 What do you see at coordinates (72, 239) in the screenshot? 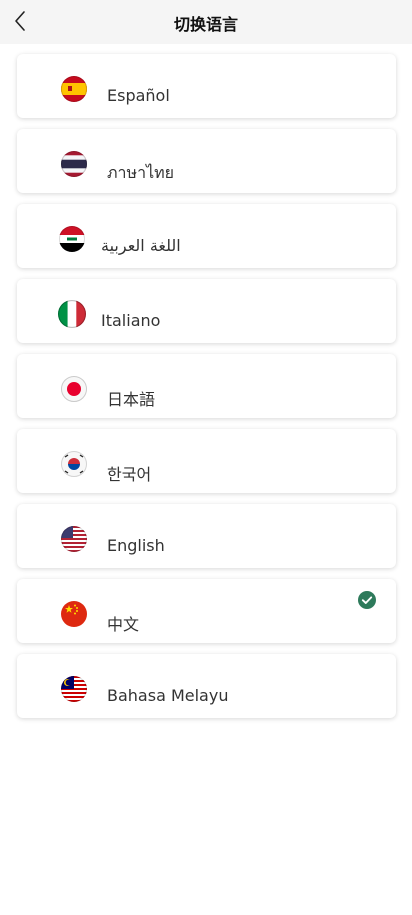
I see `iraq-flag-icon` at bounding box center [72, 239].